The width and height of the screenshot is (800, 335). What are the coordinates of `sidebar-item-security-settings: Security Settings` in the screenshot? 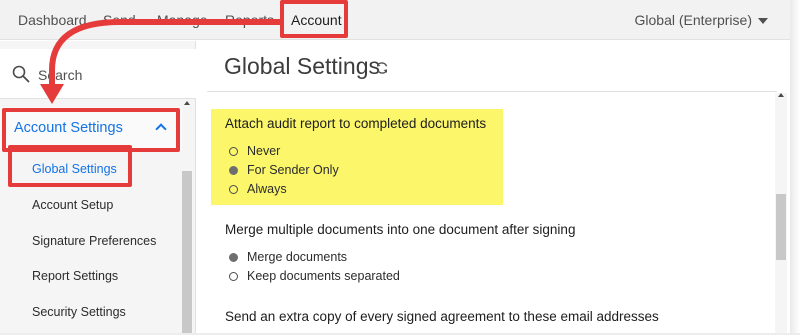 It's located at (79, 312).